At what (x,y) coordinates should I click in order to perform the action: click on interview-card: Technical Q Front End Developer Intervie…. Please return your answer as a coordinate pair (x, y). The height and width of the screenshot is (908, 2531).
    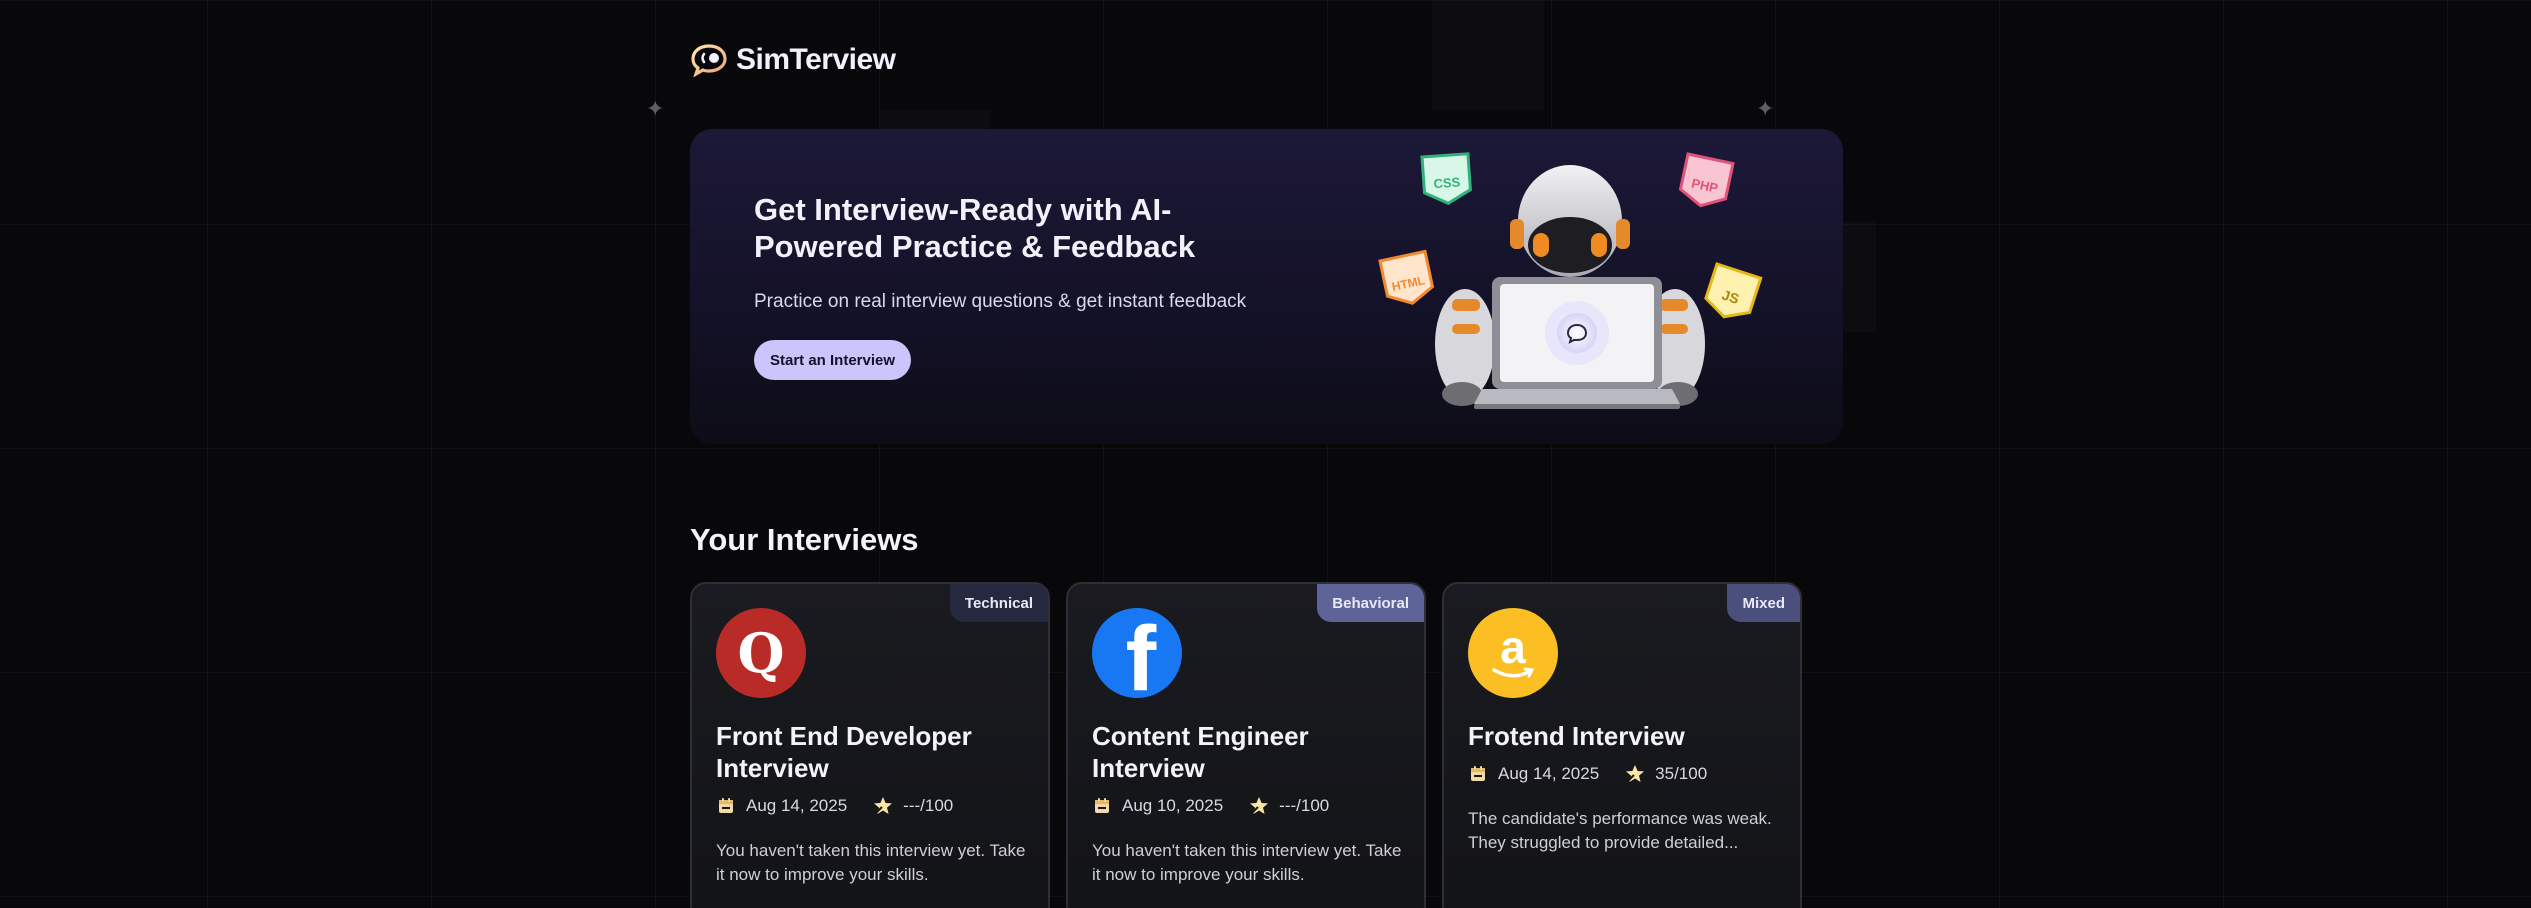
    Looking at the image, I should click on (870, 745).